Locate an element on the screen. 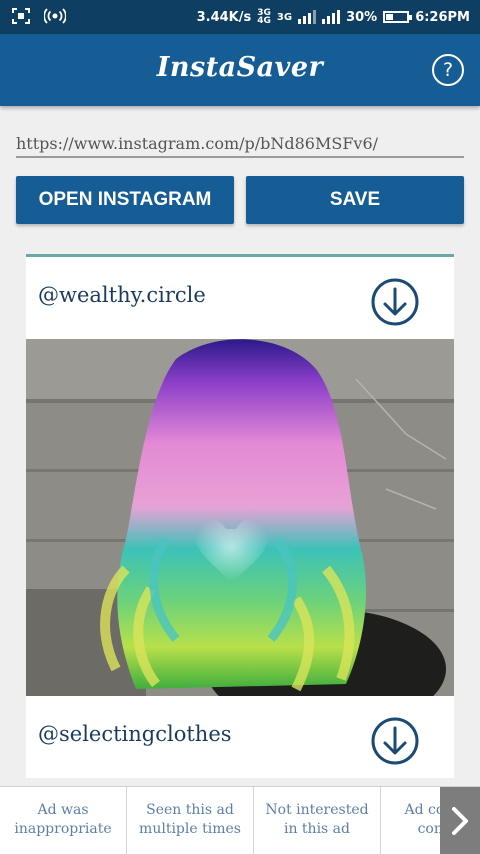  help-button: ? is located at coordinates (448, 70).